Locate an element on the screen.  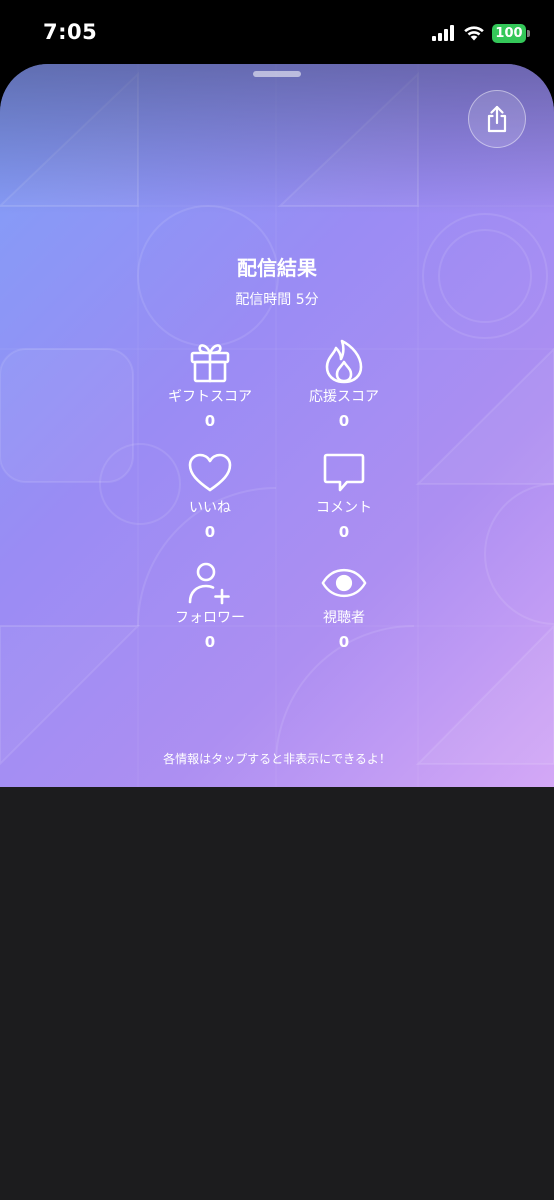
status-bar: 7:05 100 is located at coordinates (277, 32).